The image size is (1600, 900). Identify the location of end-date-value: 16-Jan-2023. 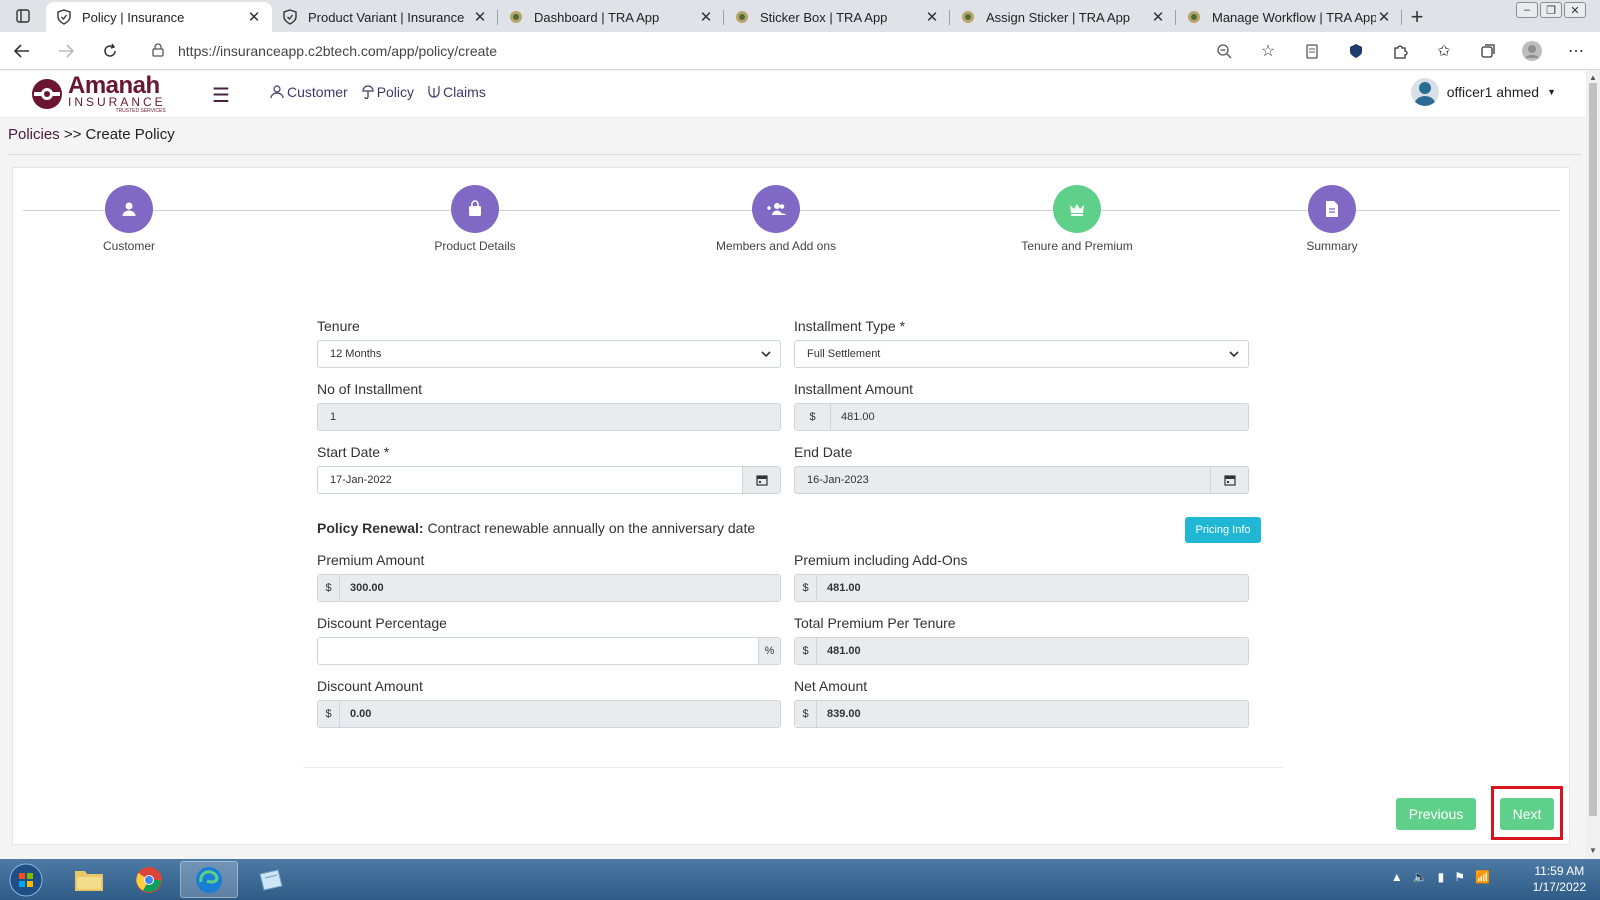
(838, 480).